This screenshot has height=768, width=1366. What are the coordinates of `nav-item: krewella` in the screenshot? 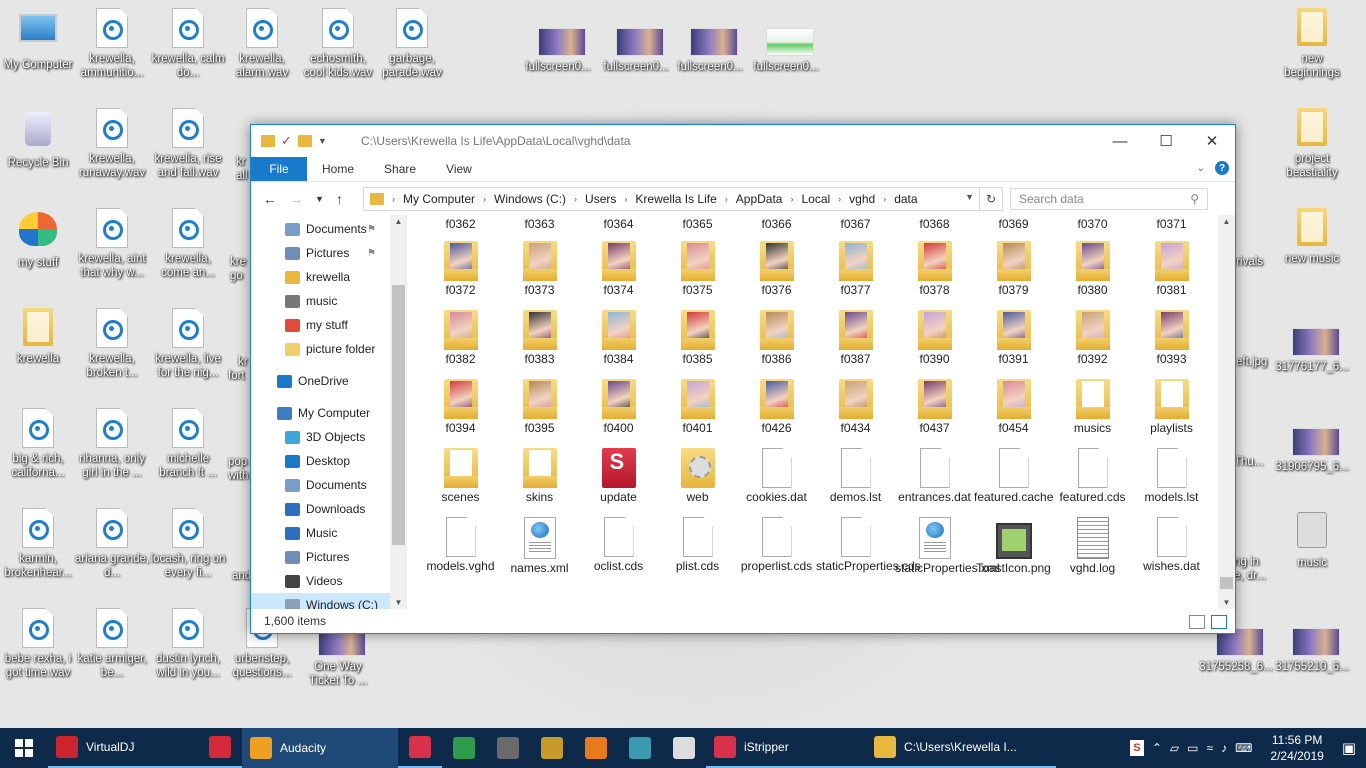 It's located at (320, 277).